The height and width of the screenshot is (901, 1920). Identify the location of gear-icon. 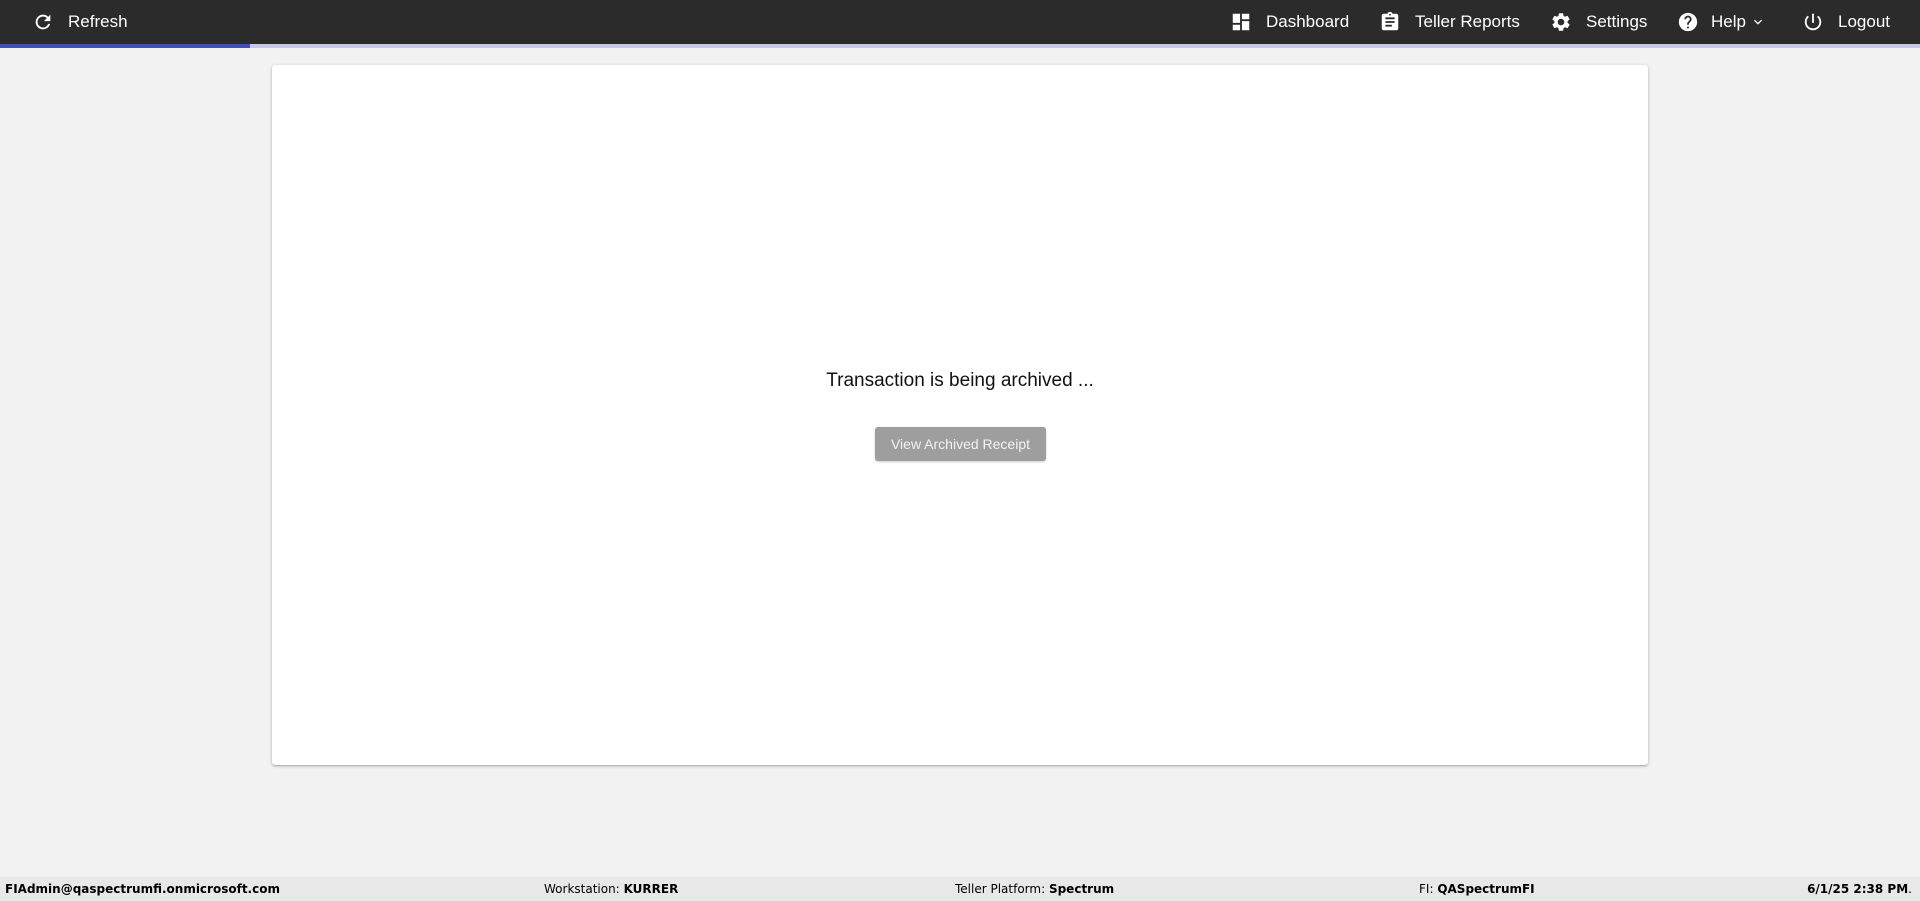
(1561, 22).